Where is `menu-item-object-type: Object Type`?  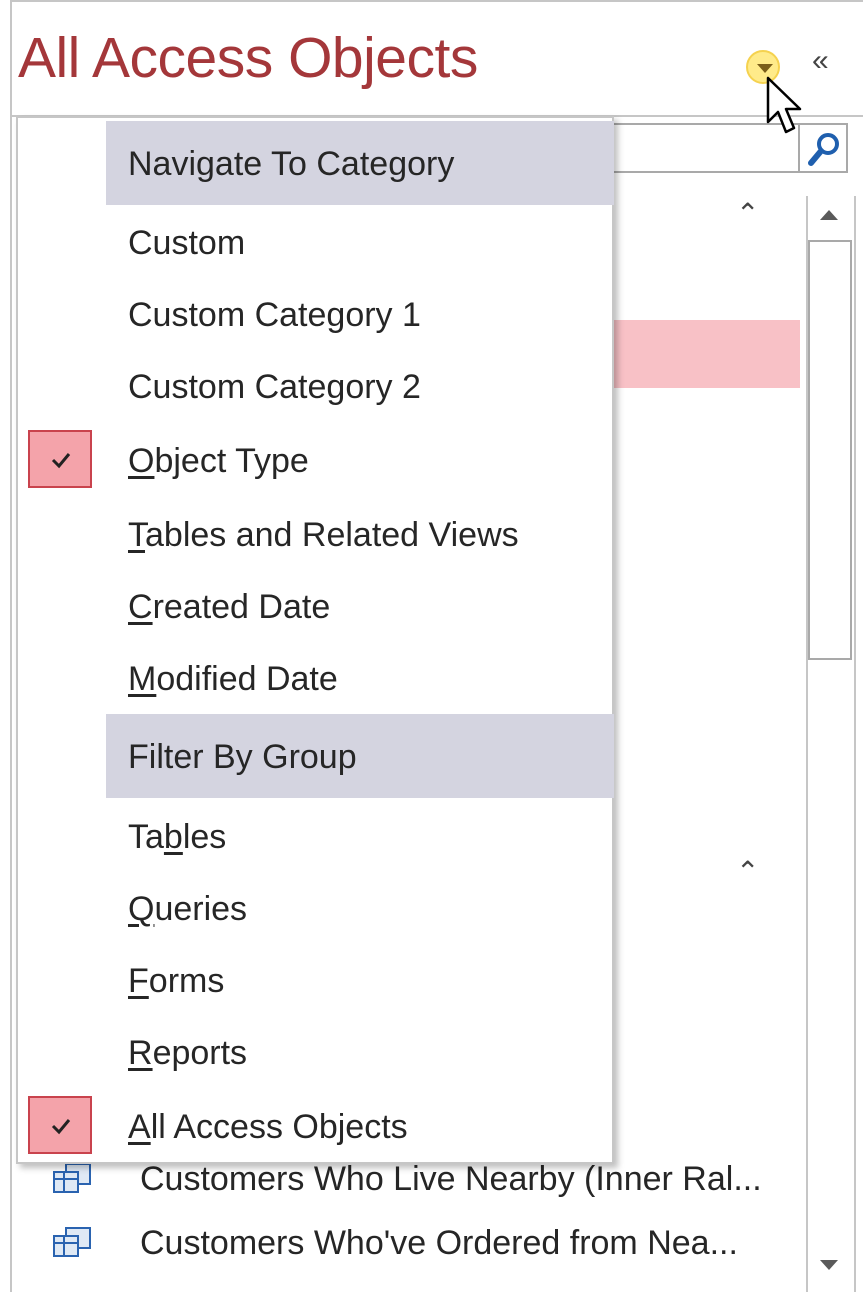
menu-item-object-type: Object Type is located at coordinates (316, 466).